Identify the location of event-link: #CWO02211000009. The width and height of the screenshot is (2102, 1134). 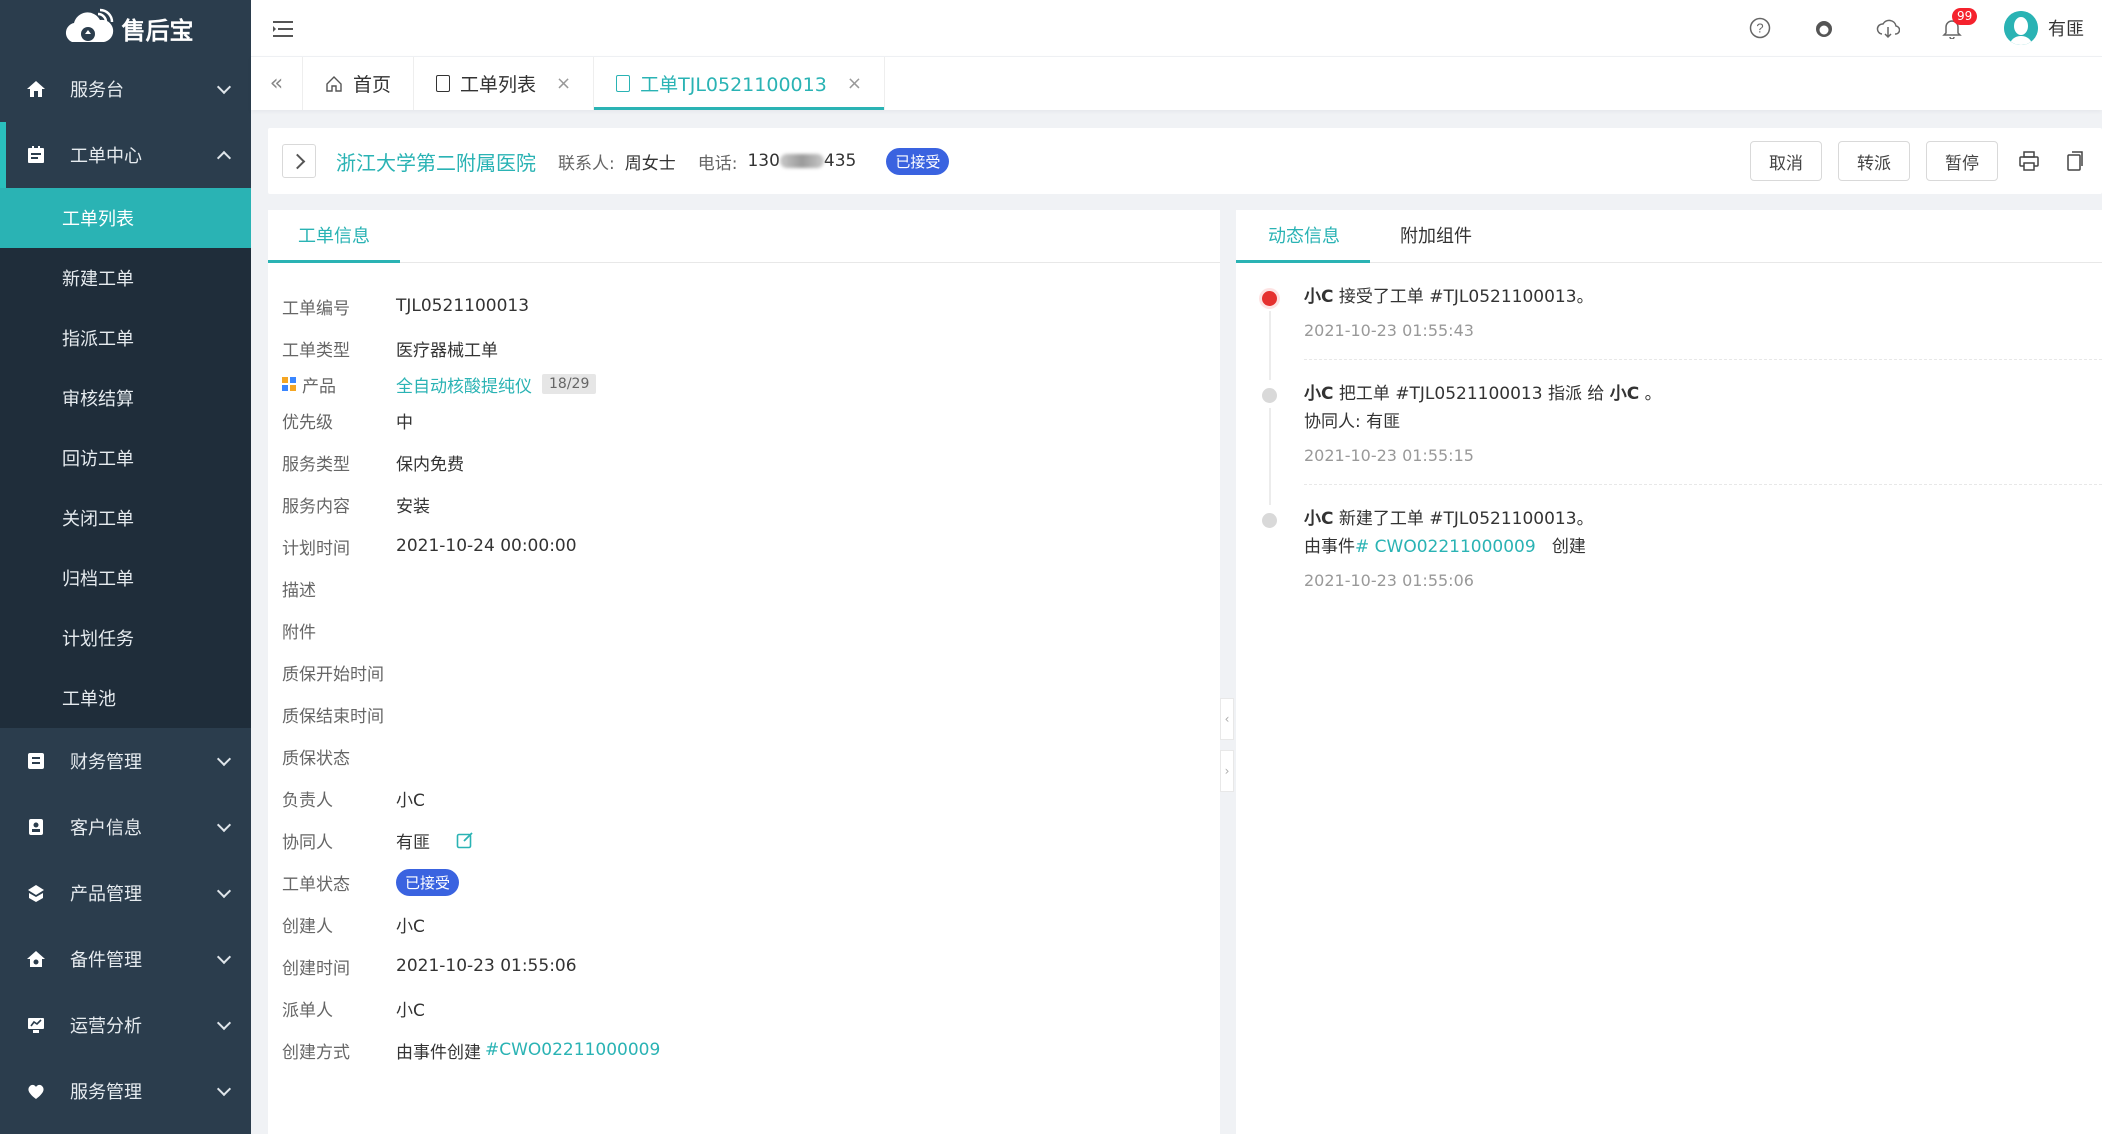
(572, 1050).